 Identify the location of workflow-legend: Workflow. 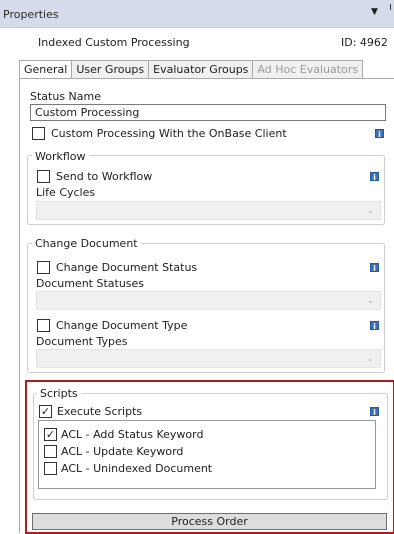
(60, 156).